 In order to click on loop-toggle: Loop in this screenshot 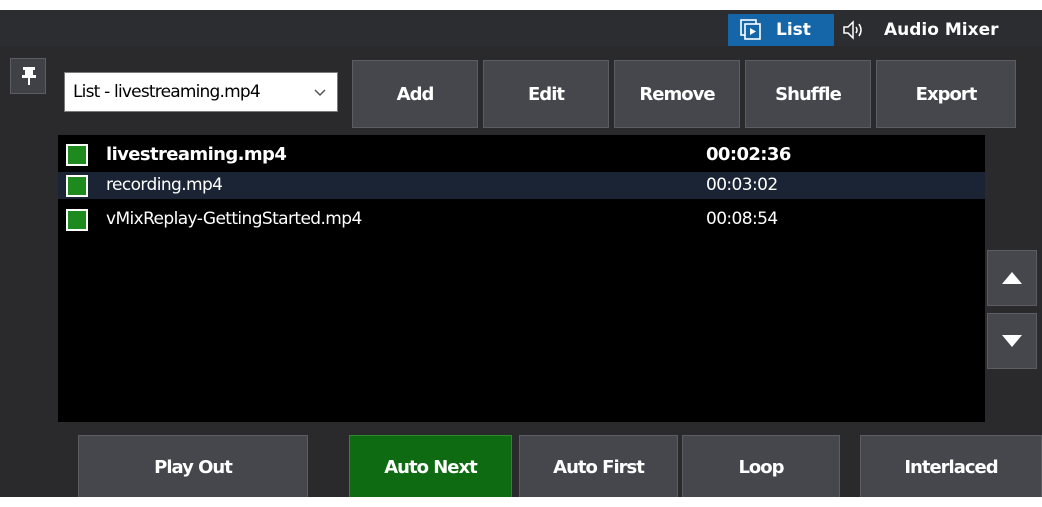, I will do `click(761, 467)`.